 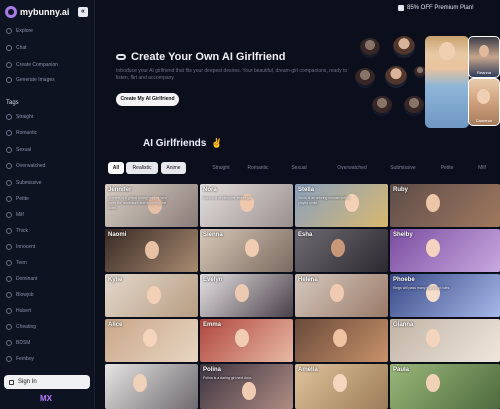 What do you see at coordinates (258, 168) in the screenshot?
I see `filter-tag: Romantic` at bounding box center [258, 168].